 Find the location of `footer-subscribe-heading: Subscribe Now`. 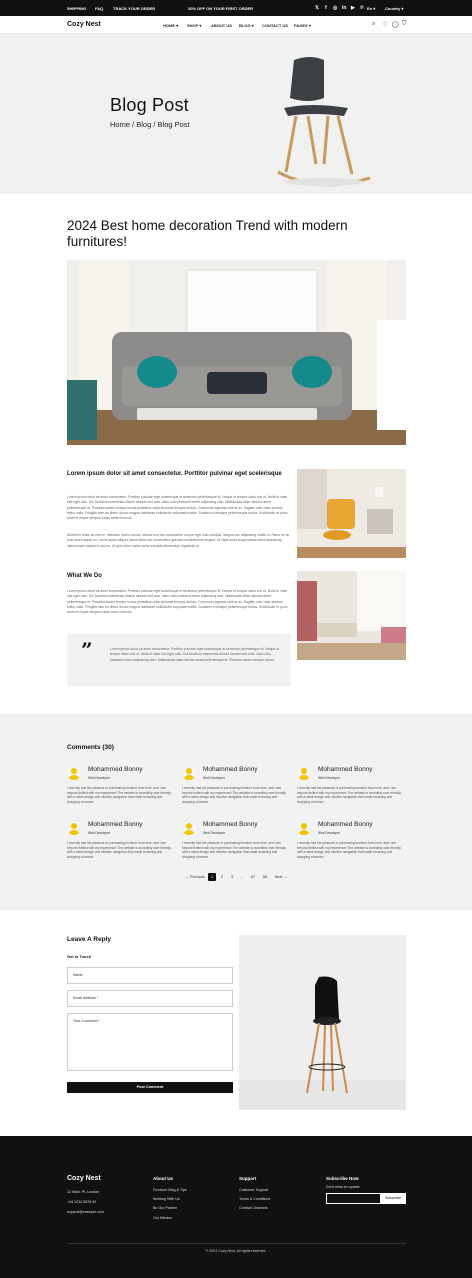

footer-subscribe-heading: Subscribe Now is located at coordinates (342, 1178).